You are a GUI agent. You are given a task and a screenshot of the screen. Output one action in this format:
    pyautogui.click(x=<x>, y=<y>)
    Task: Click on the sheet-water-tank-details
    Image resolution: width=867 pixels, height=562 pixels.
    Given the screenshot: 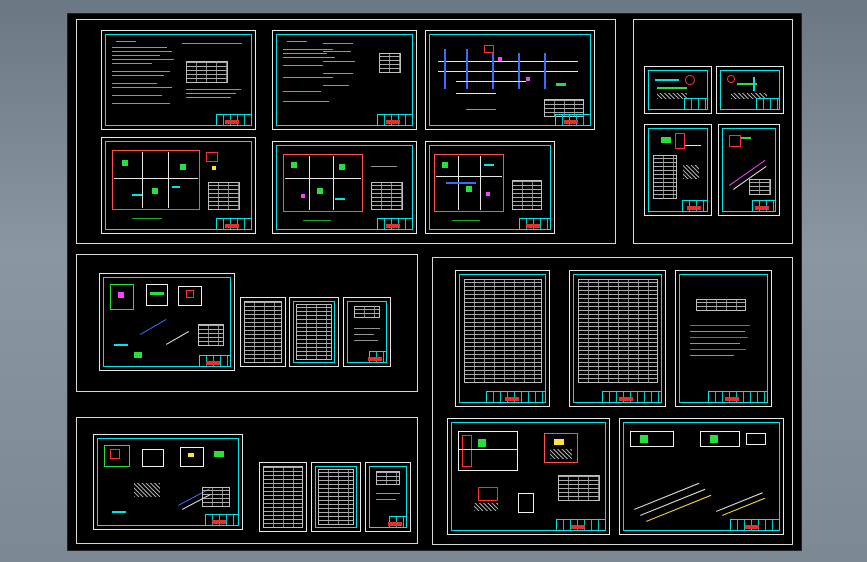 What is the action you would take?
    pyautogui.click(x=528, y=476)
    